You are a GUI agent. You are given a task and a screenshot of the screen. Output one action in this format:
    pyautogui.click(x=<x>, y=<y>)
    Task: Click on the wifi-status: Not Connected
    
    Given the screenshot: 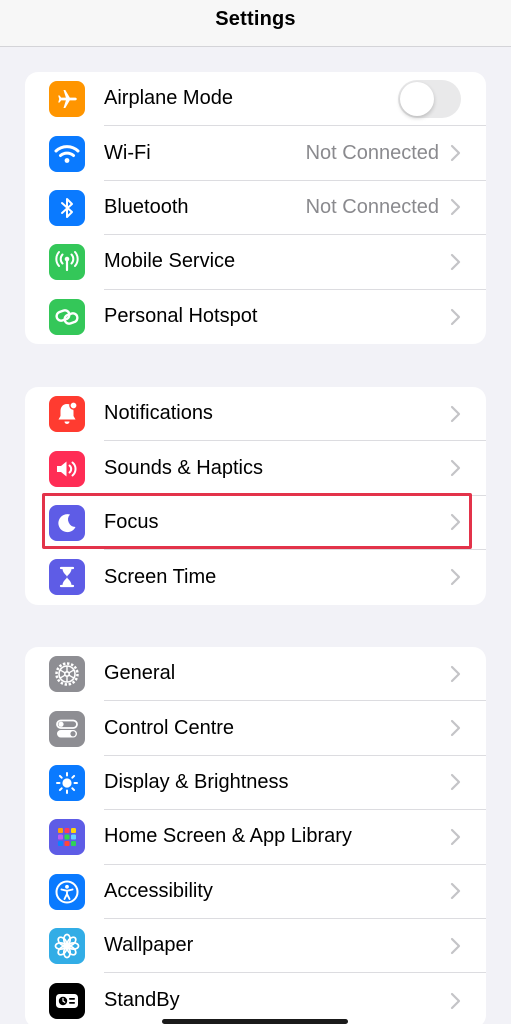 What is the action you would take?
    pyautogui.click(x=372, y=152)
    